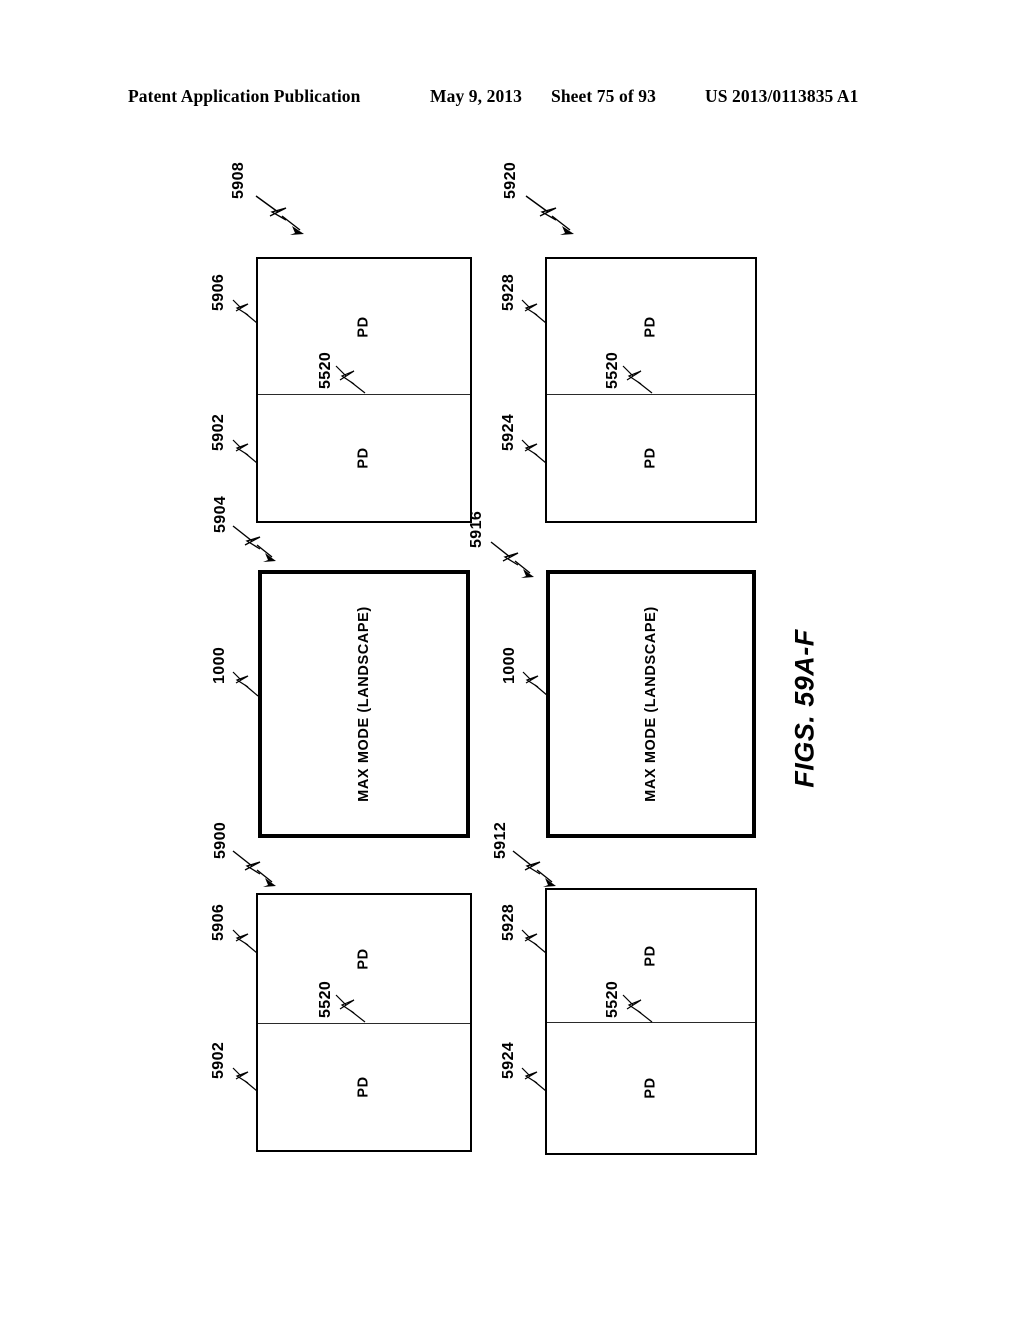 The height and width of the screenshot is (1320, 1024). What do you see at coordinates (476, 529) in the screenshot?
I see `ref-5916: 5916` at bounding box center [476, 529].